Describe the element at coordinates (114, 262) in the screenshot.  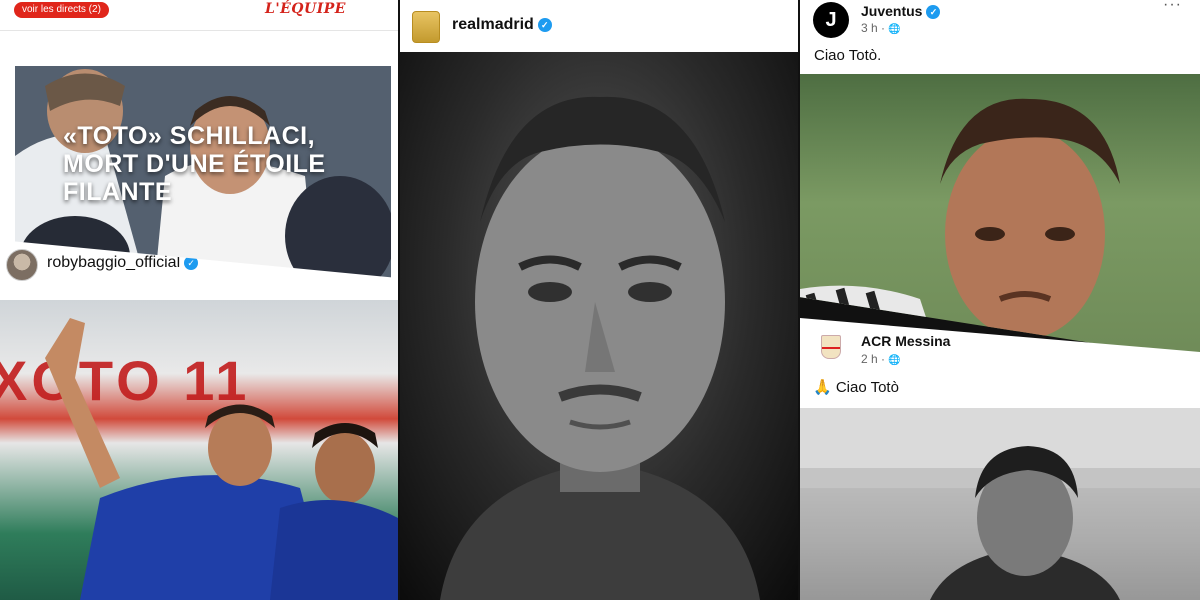
I see `username-text: robybaggio_official` at that location.